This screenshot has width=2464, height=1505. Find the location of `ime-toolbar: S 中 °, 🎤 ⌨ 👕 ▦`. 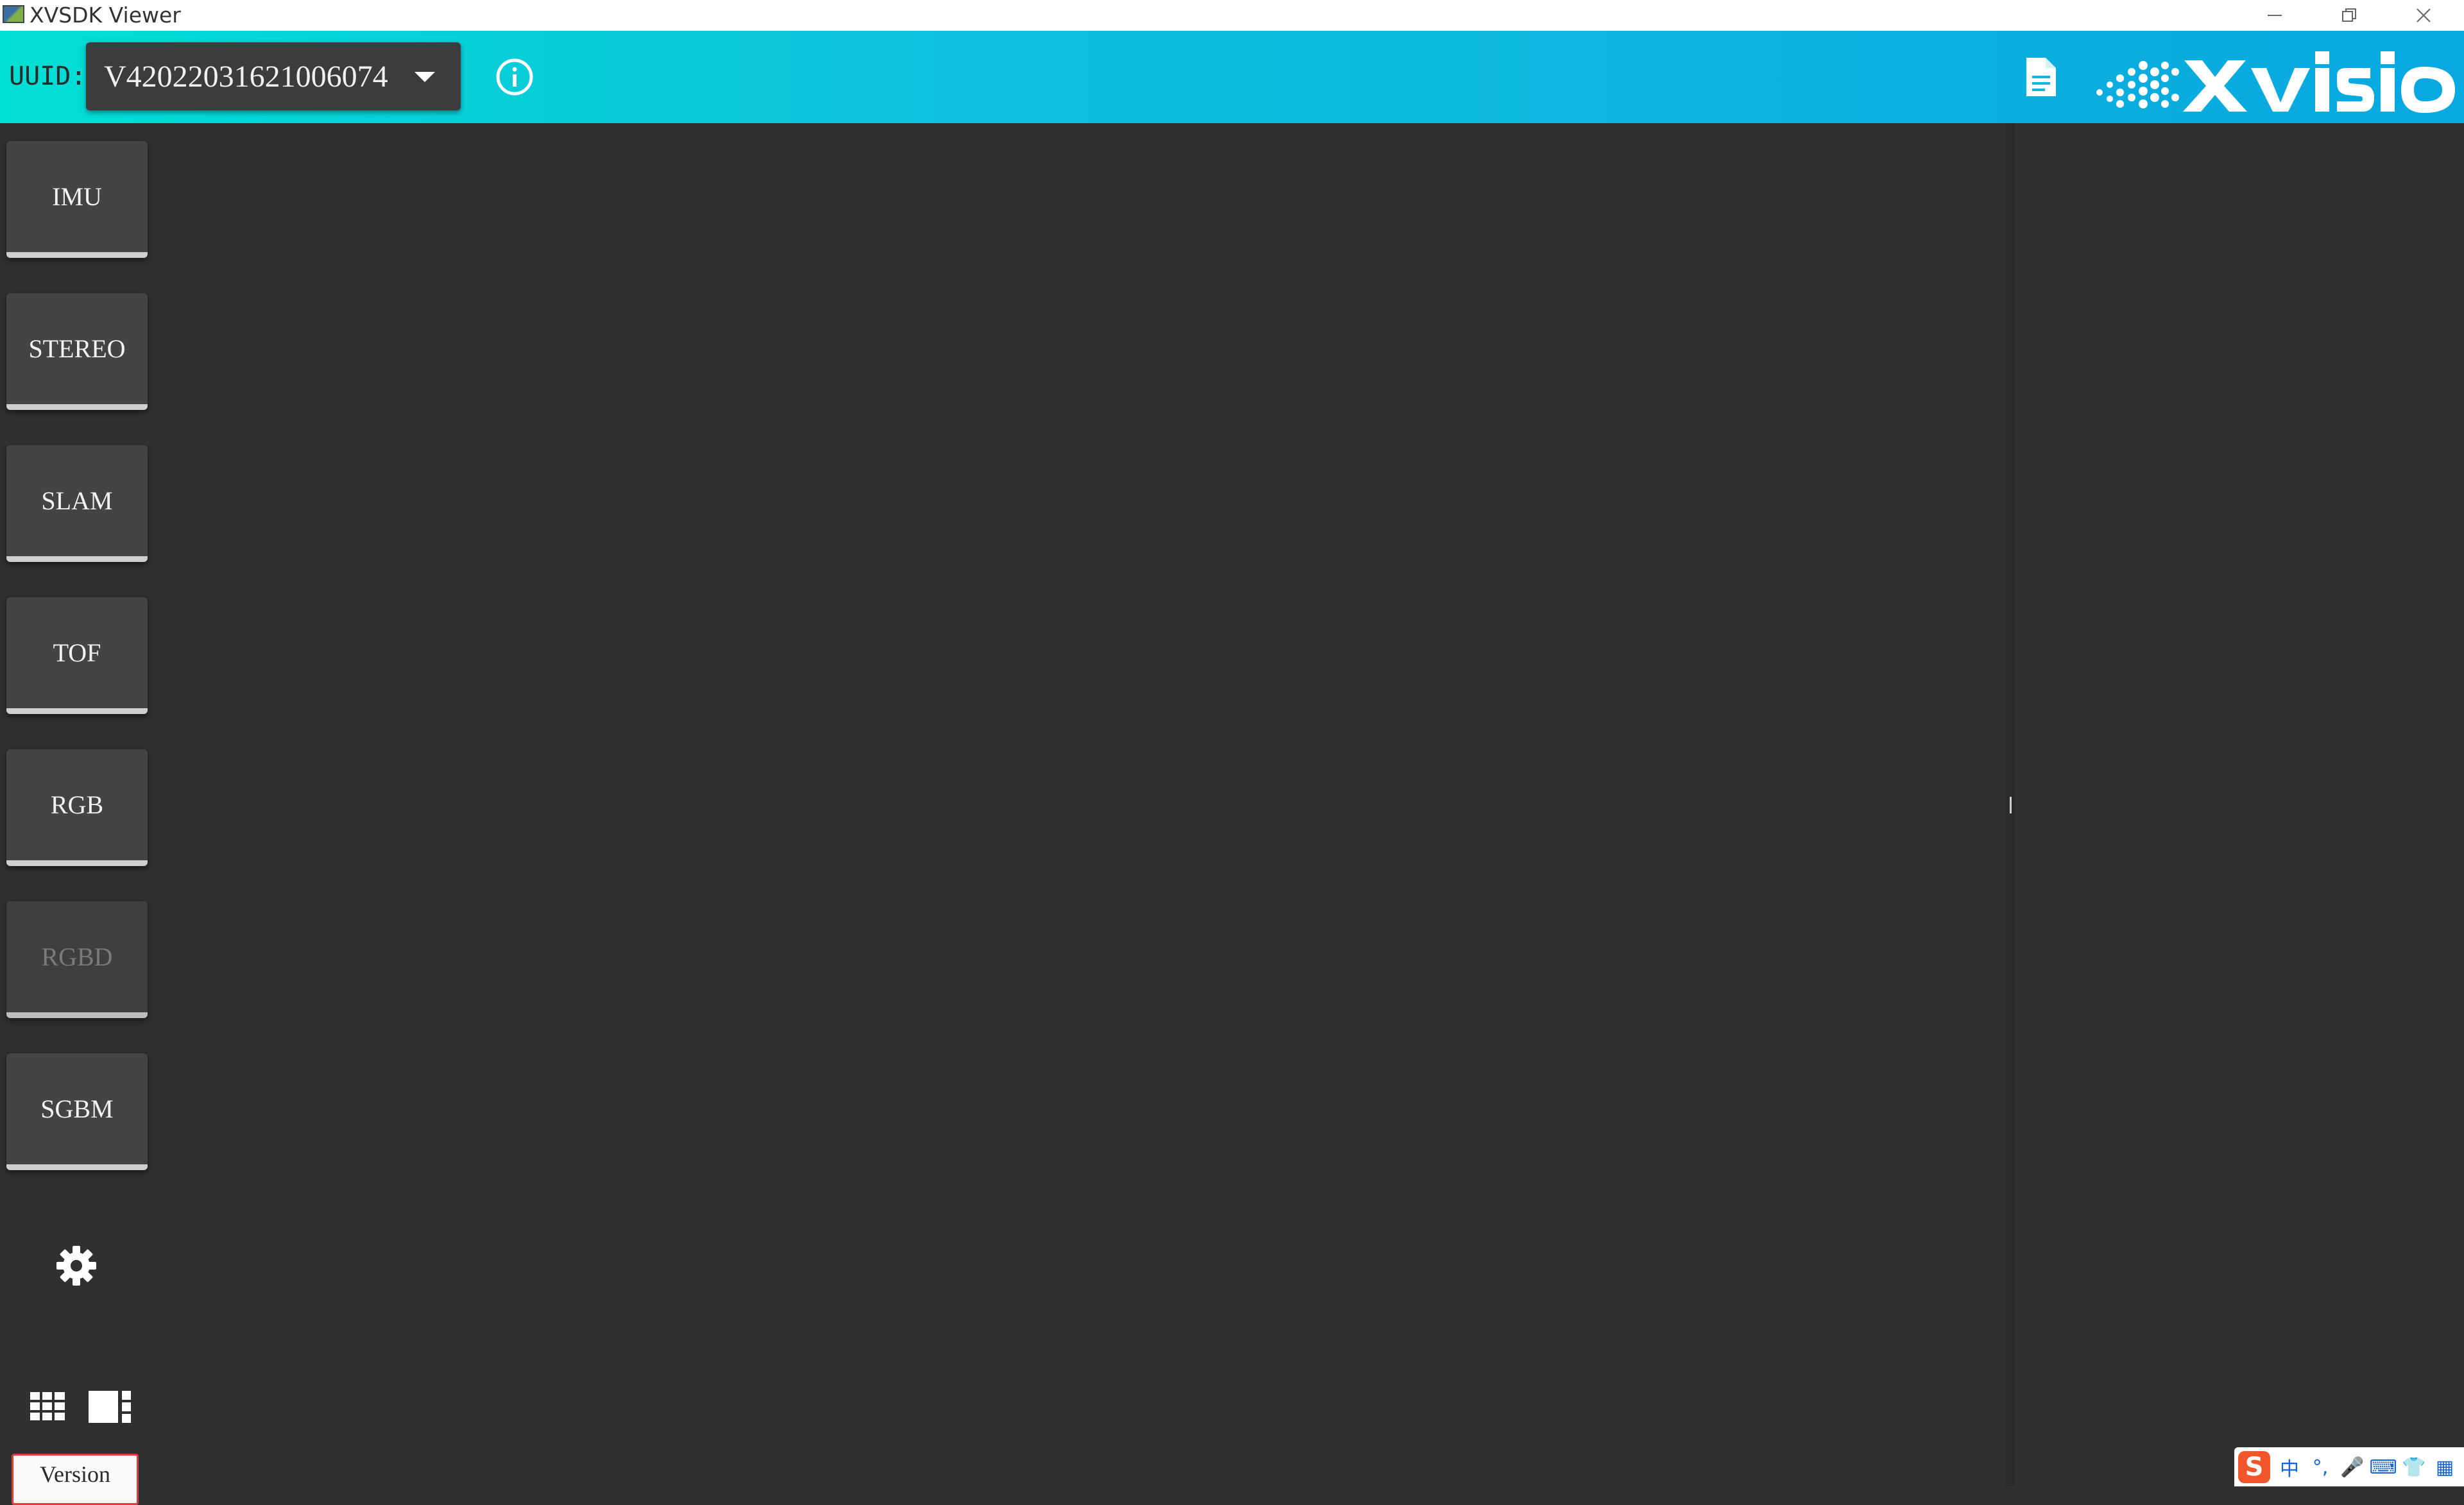

ime-toolbar: S 中 °, 🎤 ⌨ 👕 ▦ is located at coordinates (2349, 1466).